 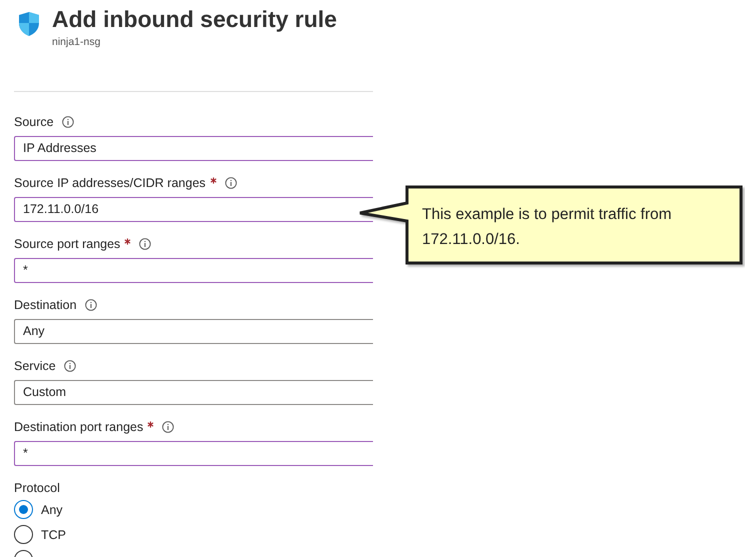 What do you see at coordinates (193, 392) in the screenshot?
I see `input-field: Custom` at bounding box center [193, 392].